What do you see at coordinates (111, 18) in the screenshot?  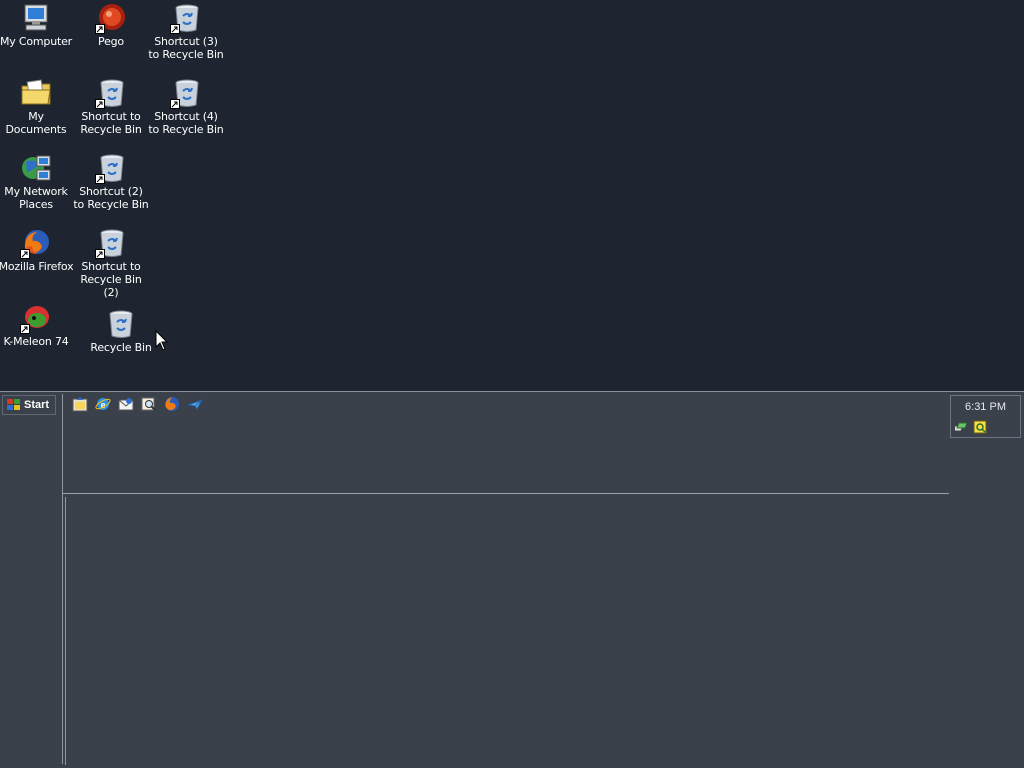 I see `pego-icon` at bounding box center [111, 18].